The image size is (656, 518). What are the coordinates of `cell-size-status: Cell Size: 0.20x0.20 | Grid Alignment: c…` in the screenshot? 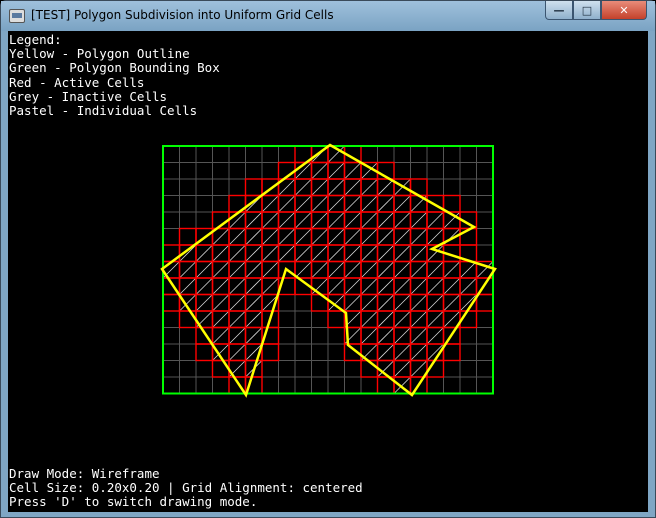 It's located at (186, 487).